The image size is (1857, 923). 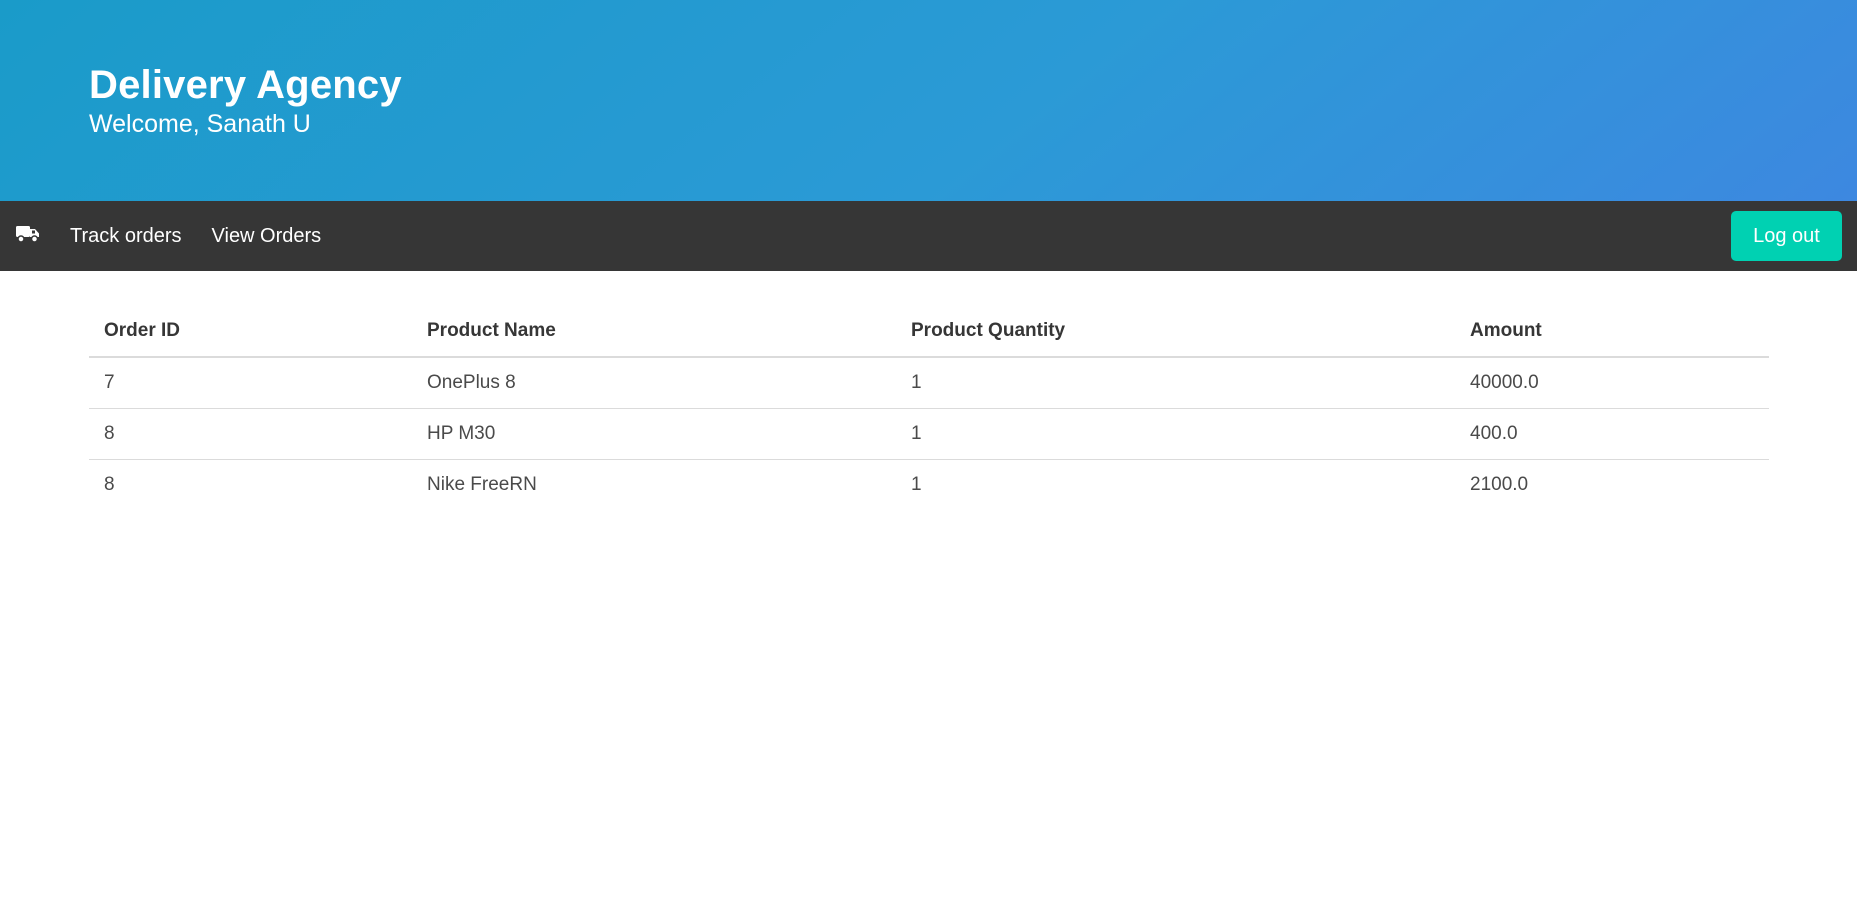 What do you see at coordinates (267, 236) in the screenshot?
I see `nav-view-orders: View Orders` at bounding box center [267, 236].